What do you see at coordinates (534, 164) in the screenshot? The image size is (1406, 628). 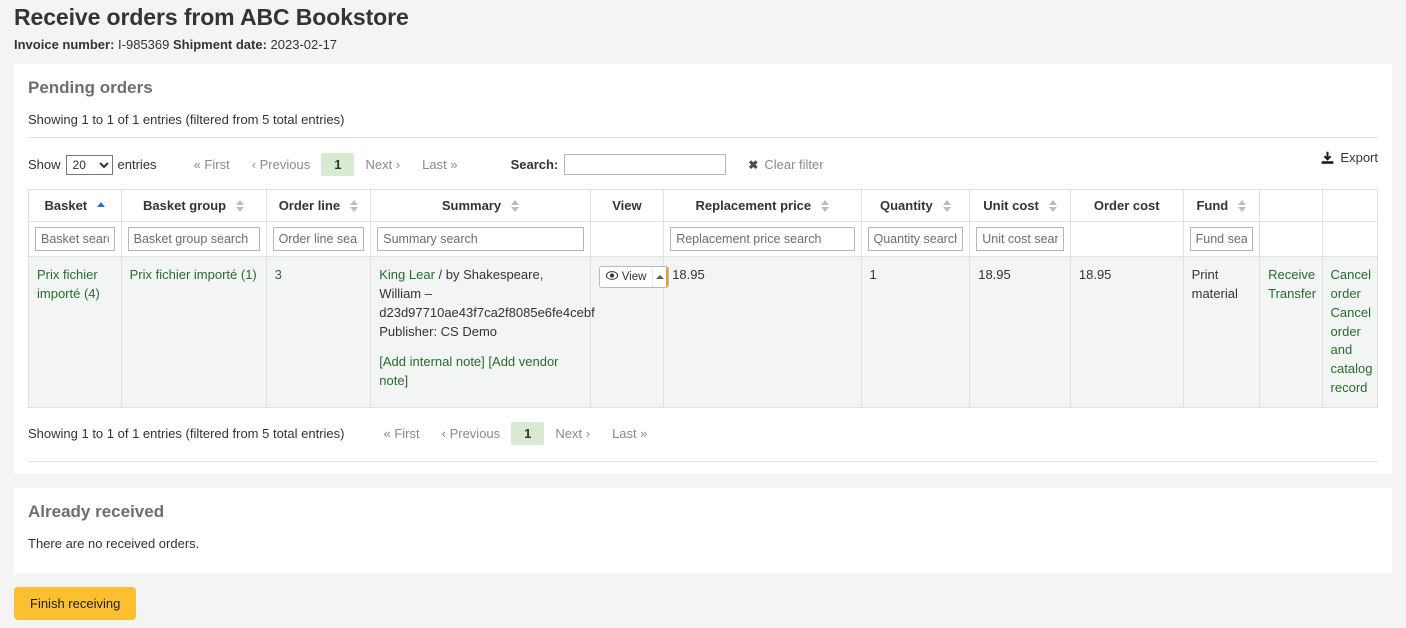 I see `search-label: Search:` at bounding box center [534, 164].